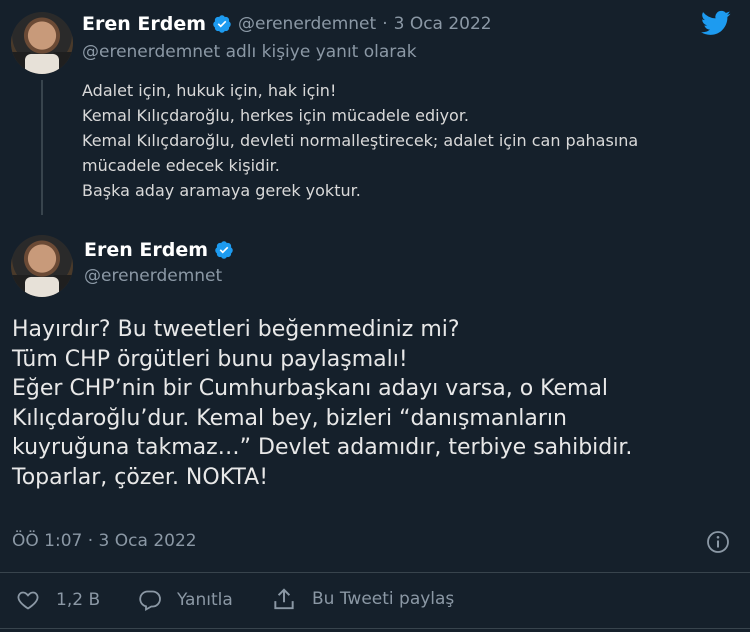 Image resolution: width=750 pixels, height=632 pixels. I want to click on like-button: 1,2 B, so click(58, 600).